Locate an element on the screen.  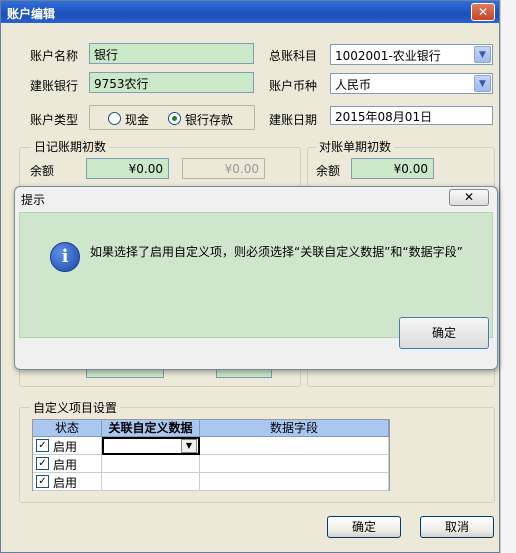
dialog-title: 提示 is located at coordinates (33, 200).